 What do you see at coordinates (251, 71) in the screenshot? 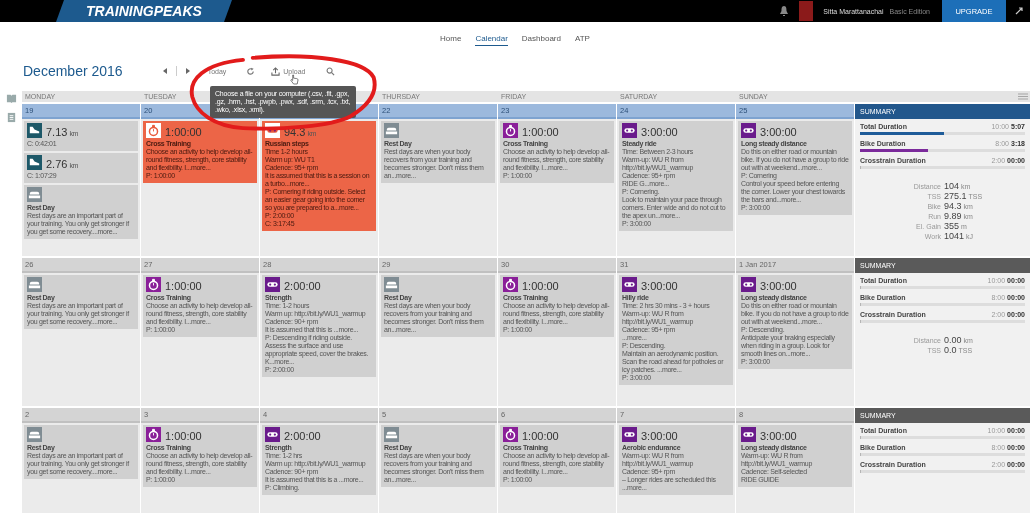
I see `refresh-icon` at bounding box center [251, 71].